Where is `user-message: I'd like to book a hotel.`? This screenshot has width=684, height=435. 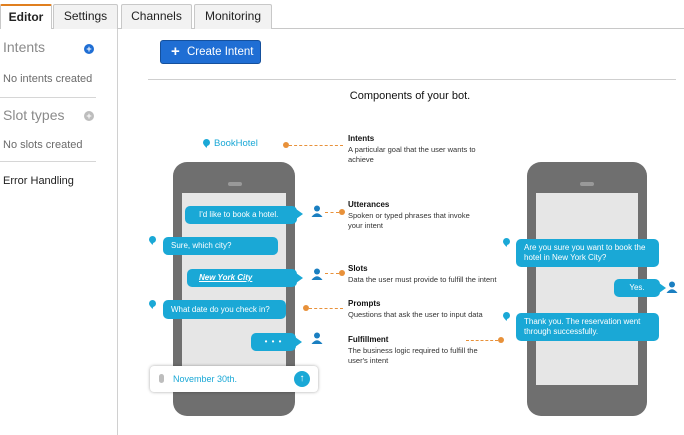 user-message: I'd like to book a hotel. is located at coordinates (241, 215).